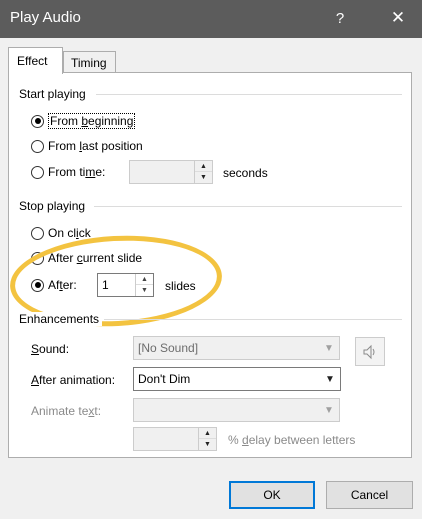 This screenshot has width=422, height=519. I want to click on after-slides-value: 1, so click(105, 285).